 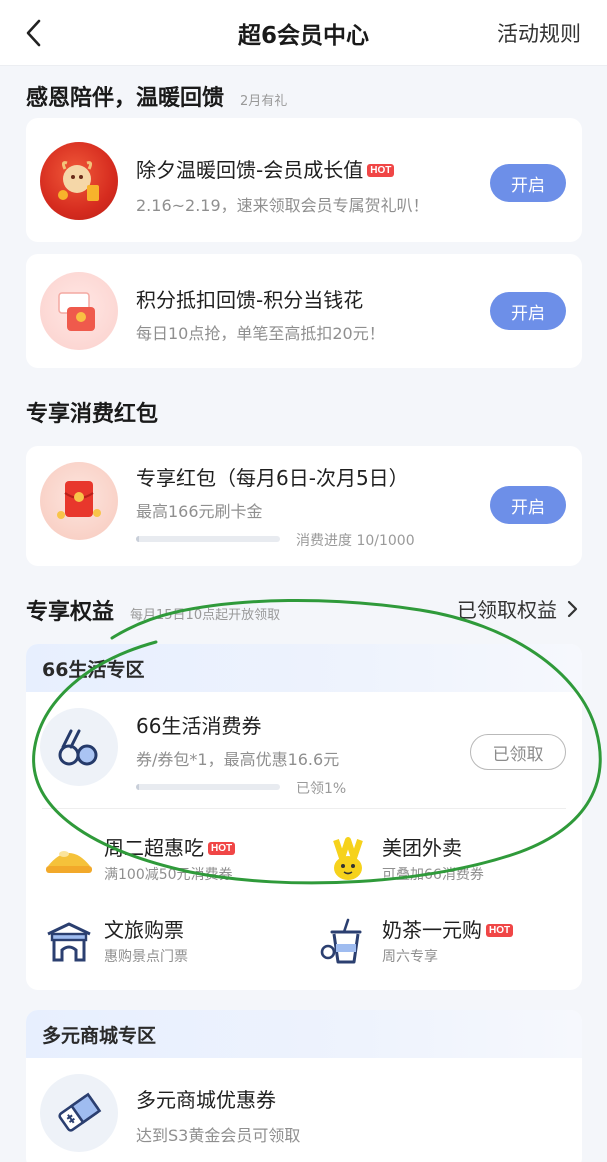 I want to click on grid-item-title: 奶茶一元购 HOT, so click(x=448, y=928).